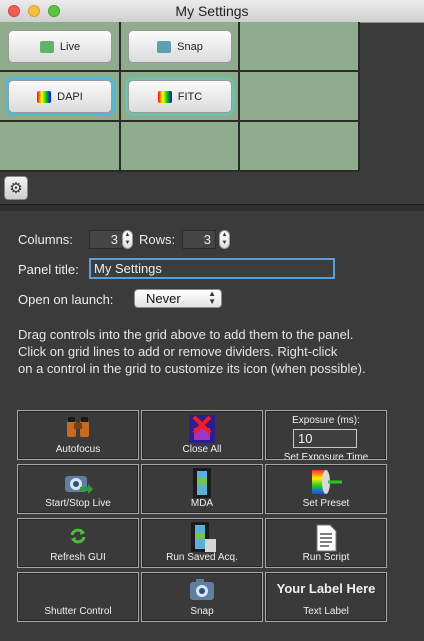 The image size is (424, 641). Describe the element at coordinates (212, 268) in the screenshot. I see `panel-title-input: My Settings` at that location.